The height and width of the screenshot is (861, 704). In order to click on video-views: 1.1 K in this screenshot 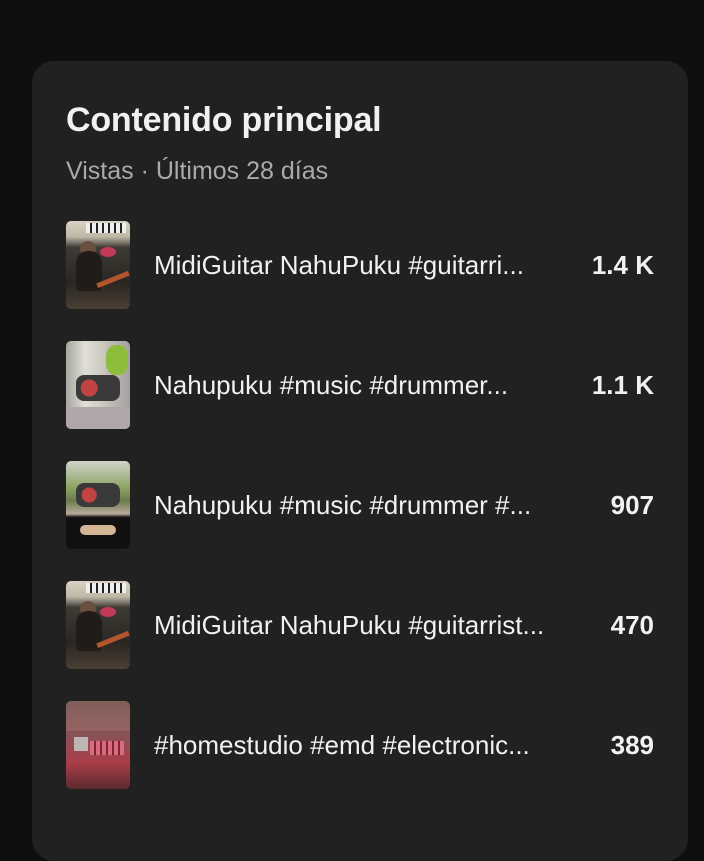, I will do `click(622, 385)`.